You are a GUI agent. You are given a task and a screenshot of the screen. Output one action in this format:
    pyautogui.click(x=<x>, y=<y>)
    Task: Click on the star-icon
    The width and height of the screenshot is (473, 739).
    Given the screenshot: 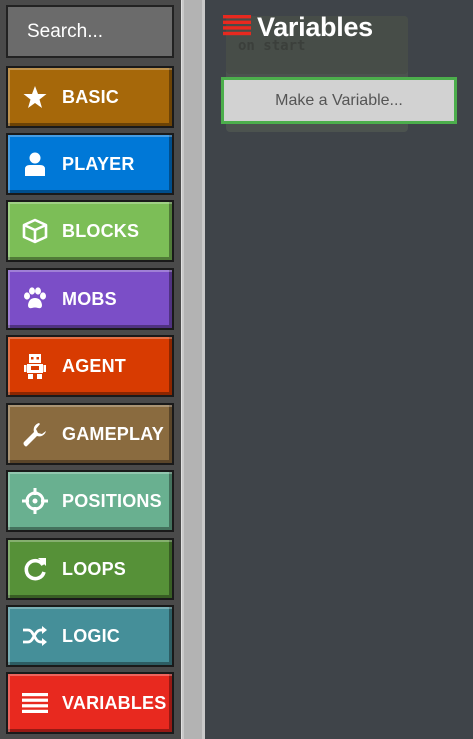 What is the action you would take?
    pyautogui.click(x=35, y=97)
    